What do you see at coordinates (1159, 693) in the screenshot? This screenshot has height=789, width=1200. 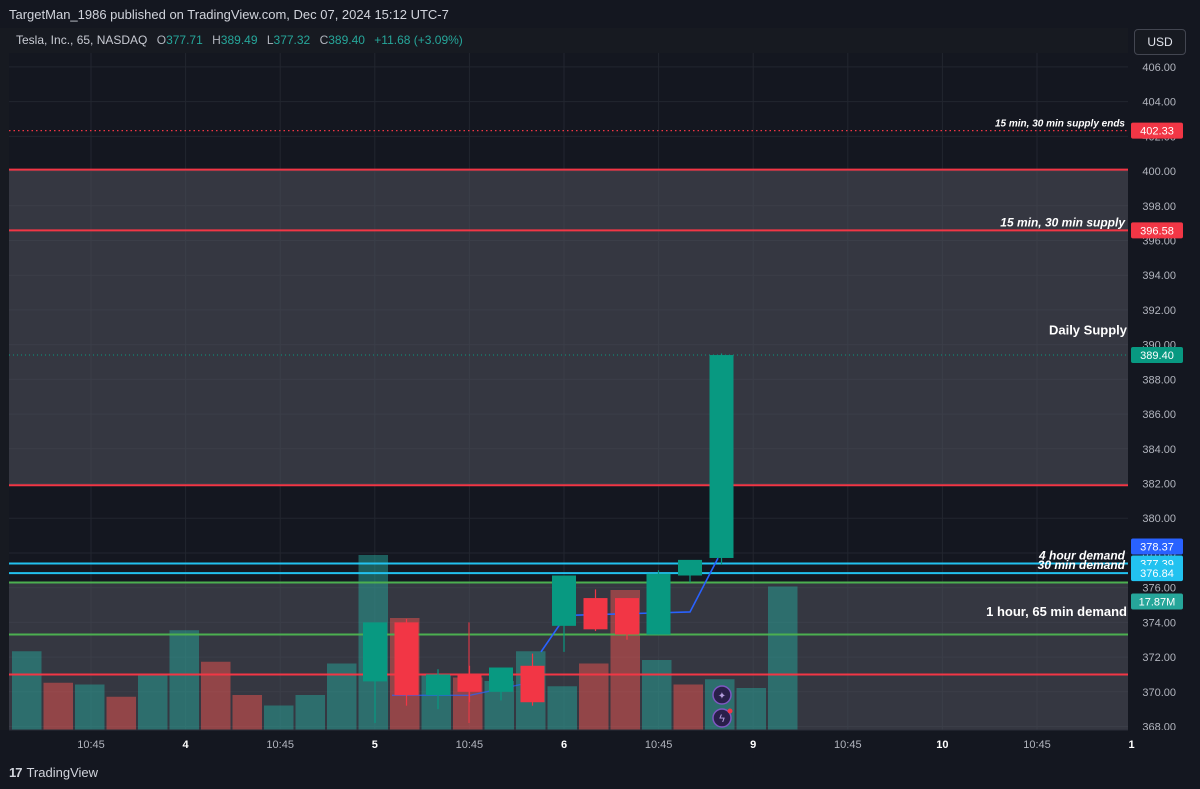 I see `price-tick-label: 370.00` at bounding box center [1159, 693].